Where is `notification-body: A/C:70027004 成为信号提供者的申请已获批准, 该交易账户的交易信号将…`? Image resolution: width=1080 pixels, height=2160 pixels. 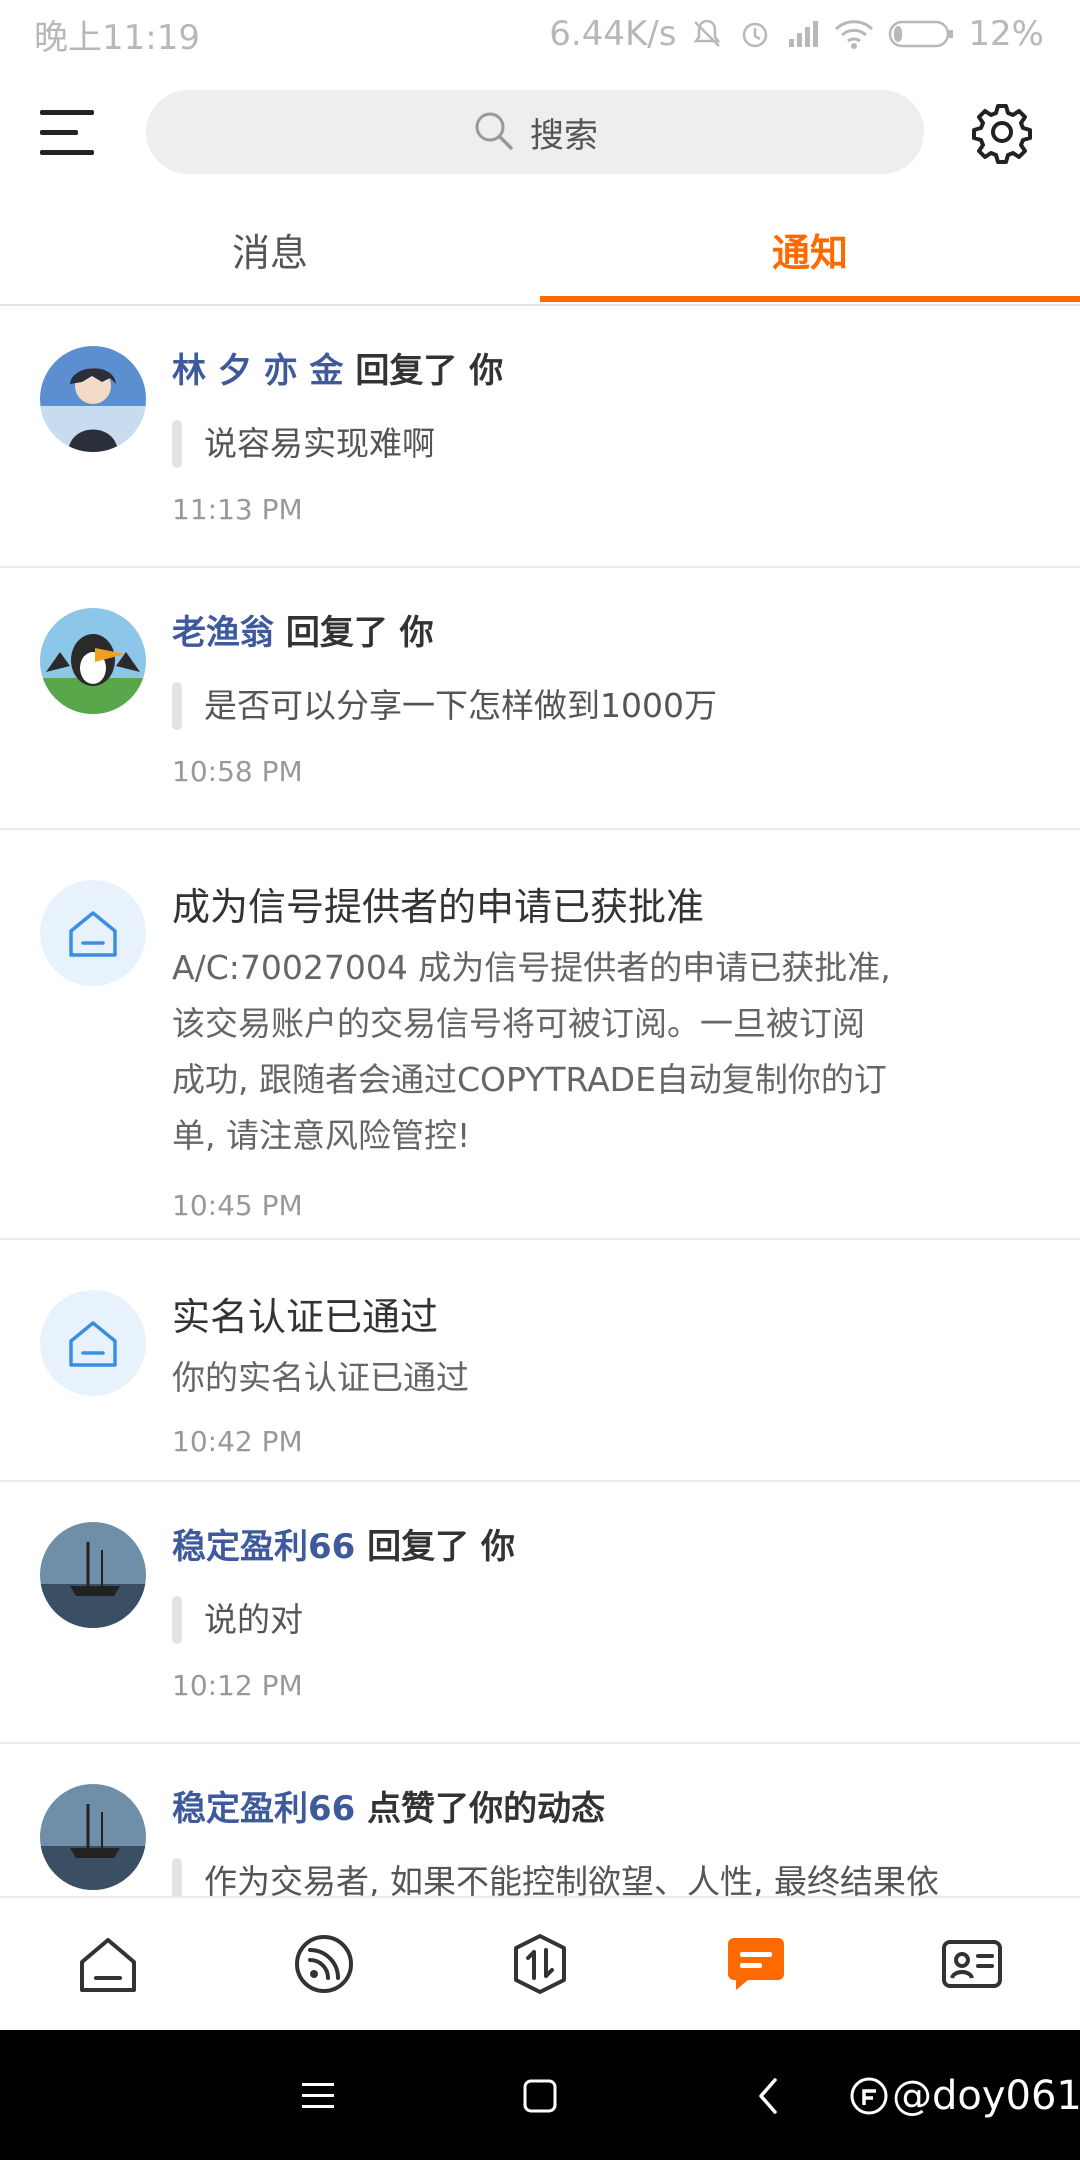 notification-body: A/C:70027004 成为信号提供者的申请已获批准, 该交易账户的交易信号将… is located at coordinates (596, 1052).